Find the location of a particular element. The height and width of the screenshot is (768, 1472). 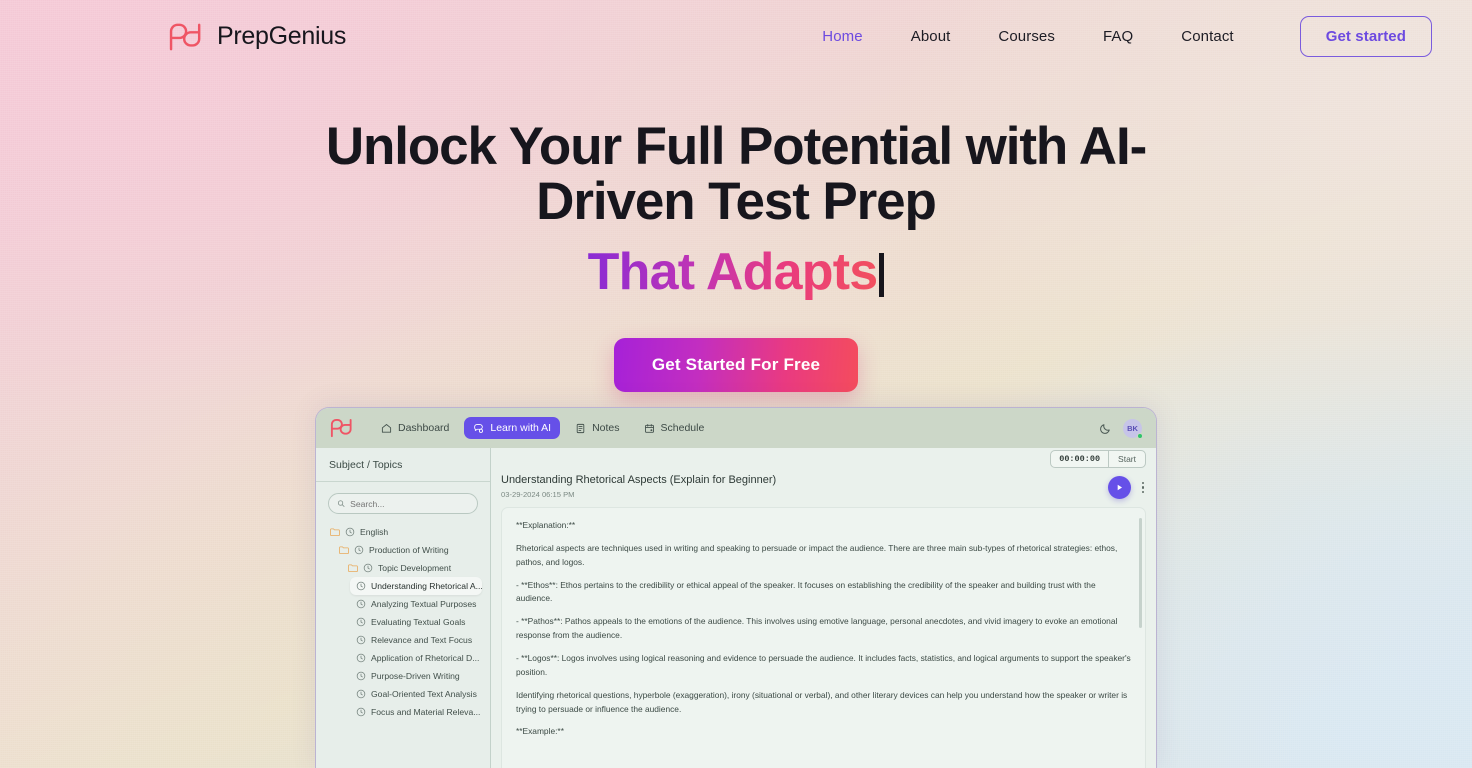

app-nav-label: Schedule is located at coordinates (682, 428).